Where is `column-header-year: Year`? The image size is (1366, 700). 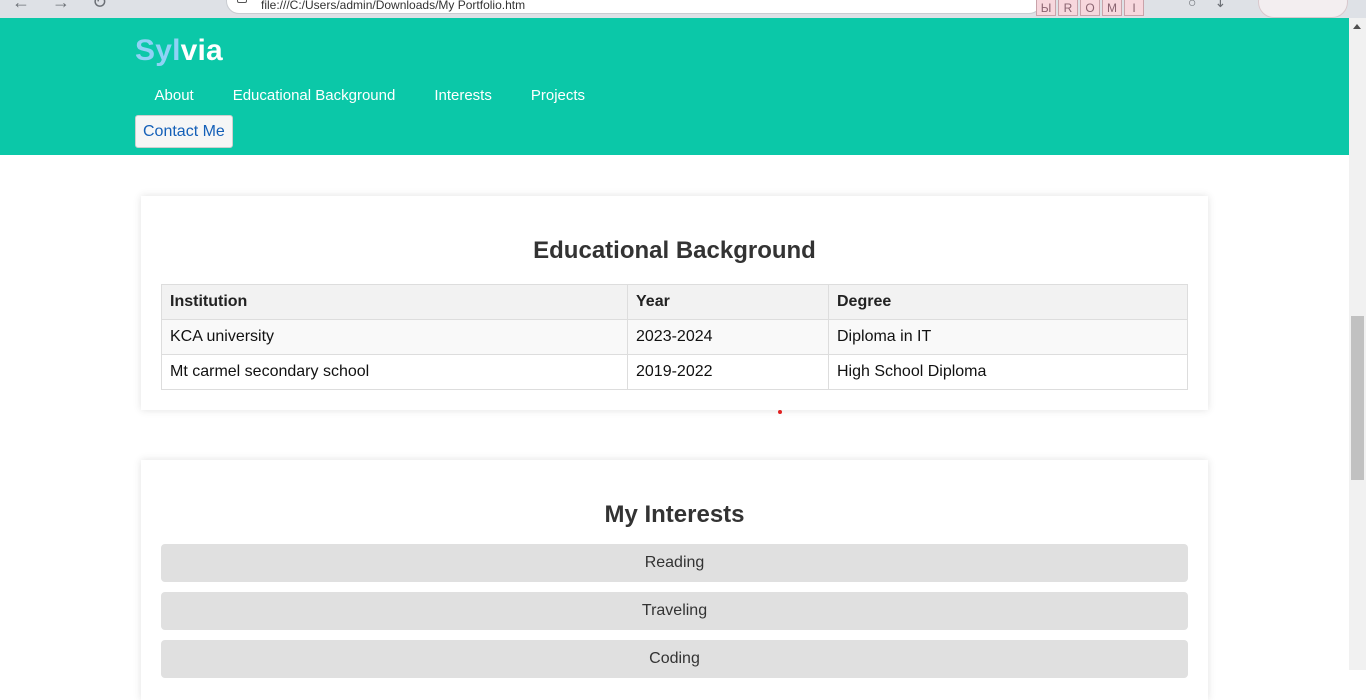 column-header-year: Year is located at coordinates (728, 302).